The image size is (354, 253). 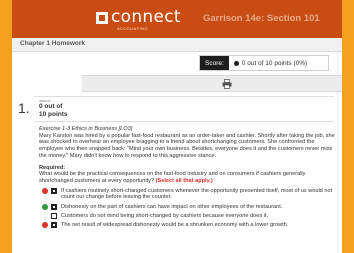 What do you see at coordinates (52, 167) in the screenshot?
I see `required-label: Required:` at bounding box center [52, 167].